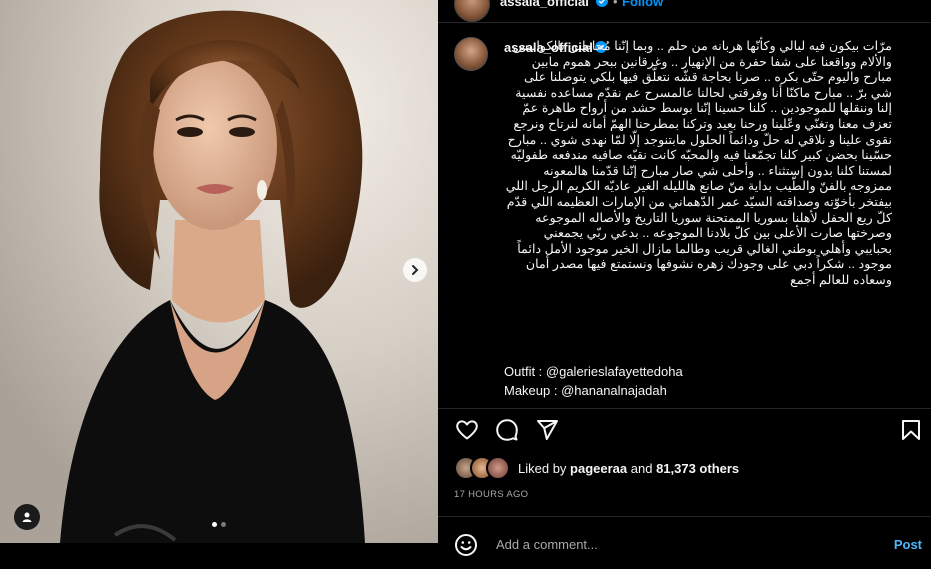  I want to click on heart-icon, so click(467, 430).